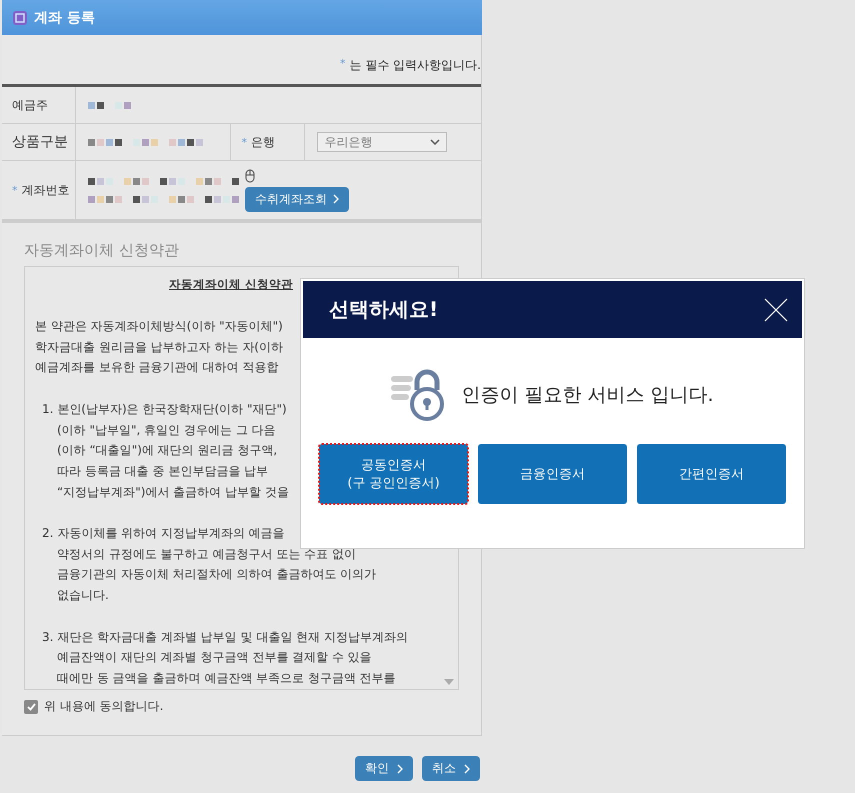  I want to click on field-label: * 계좌번호, so click(39, 190).